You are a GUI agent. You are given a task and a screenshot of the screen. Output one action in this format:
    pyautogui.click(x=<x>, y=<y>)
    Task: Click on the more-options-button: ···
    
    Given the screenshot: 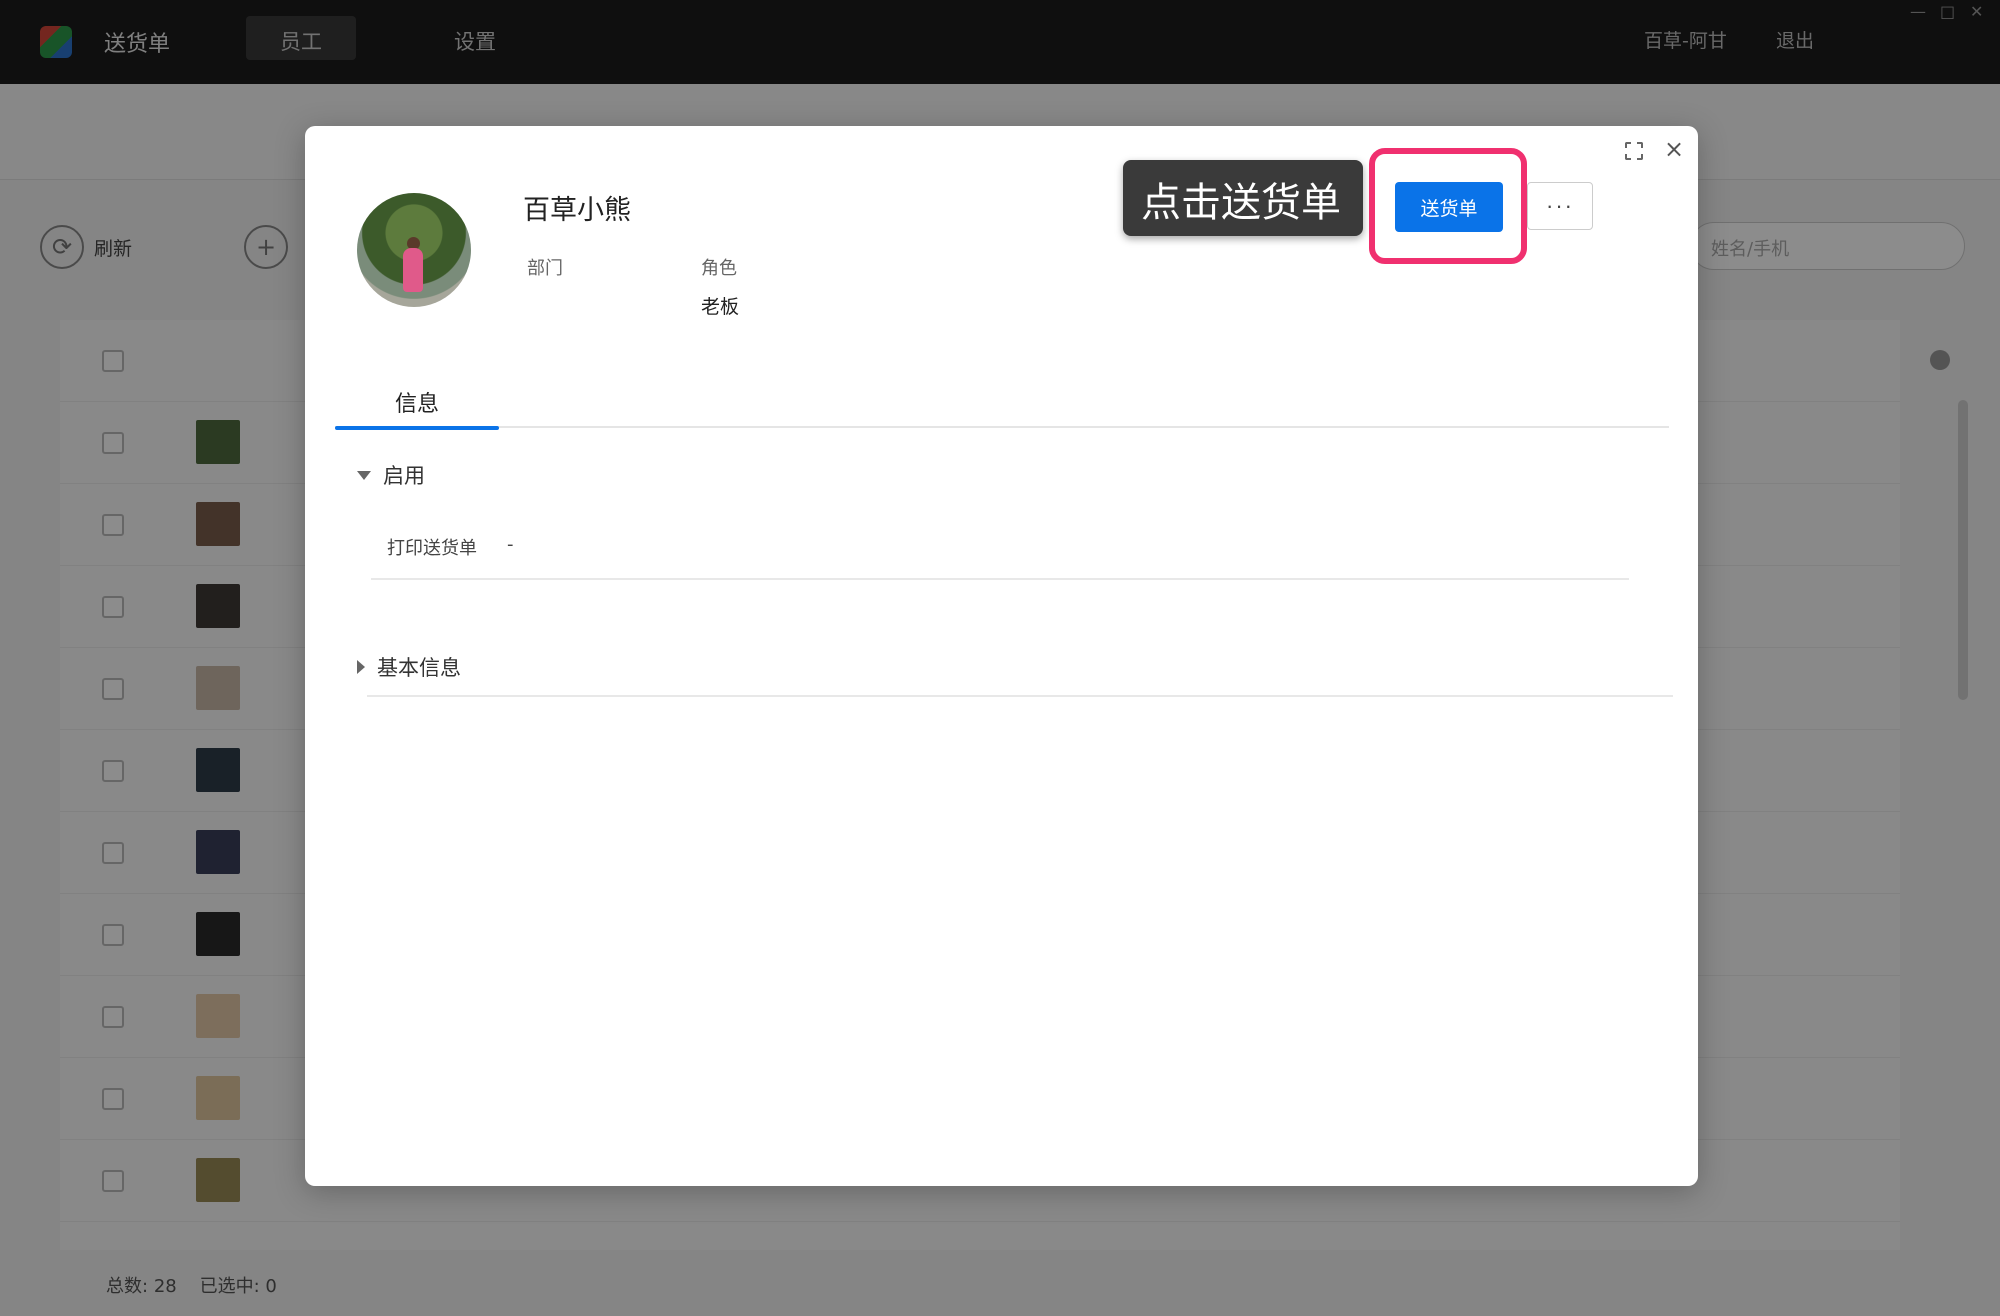 What is the action you would take?
    pyautogui.click(x=1560, y=206)
    